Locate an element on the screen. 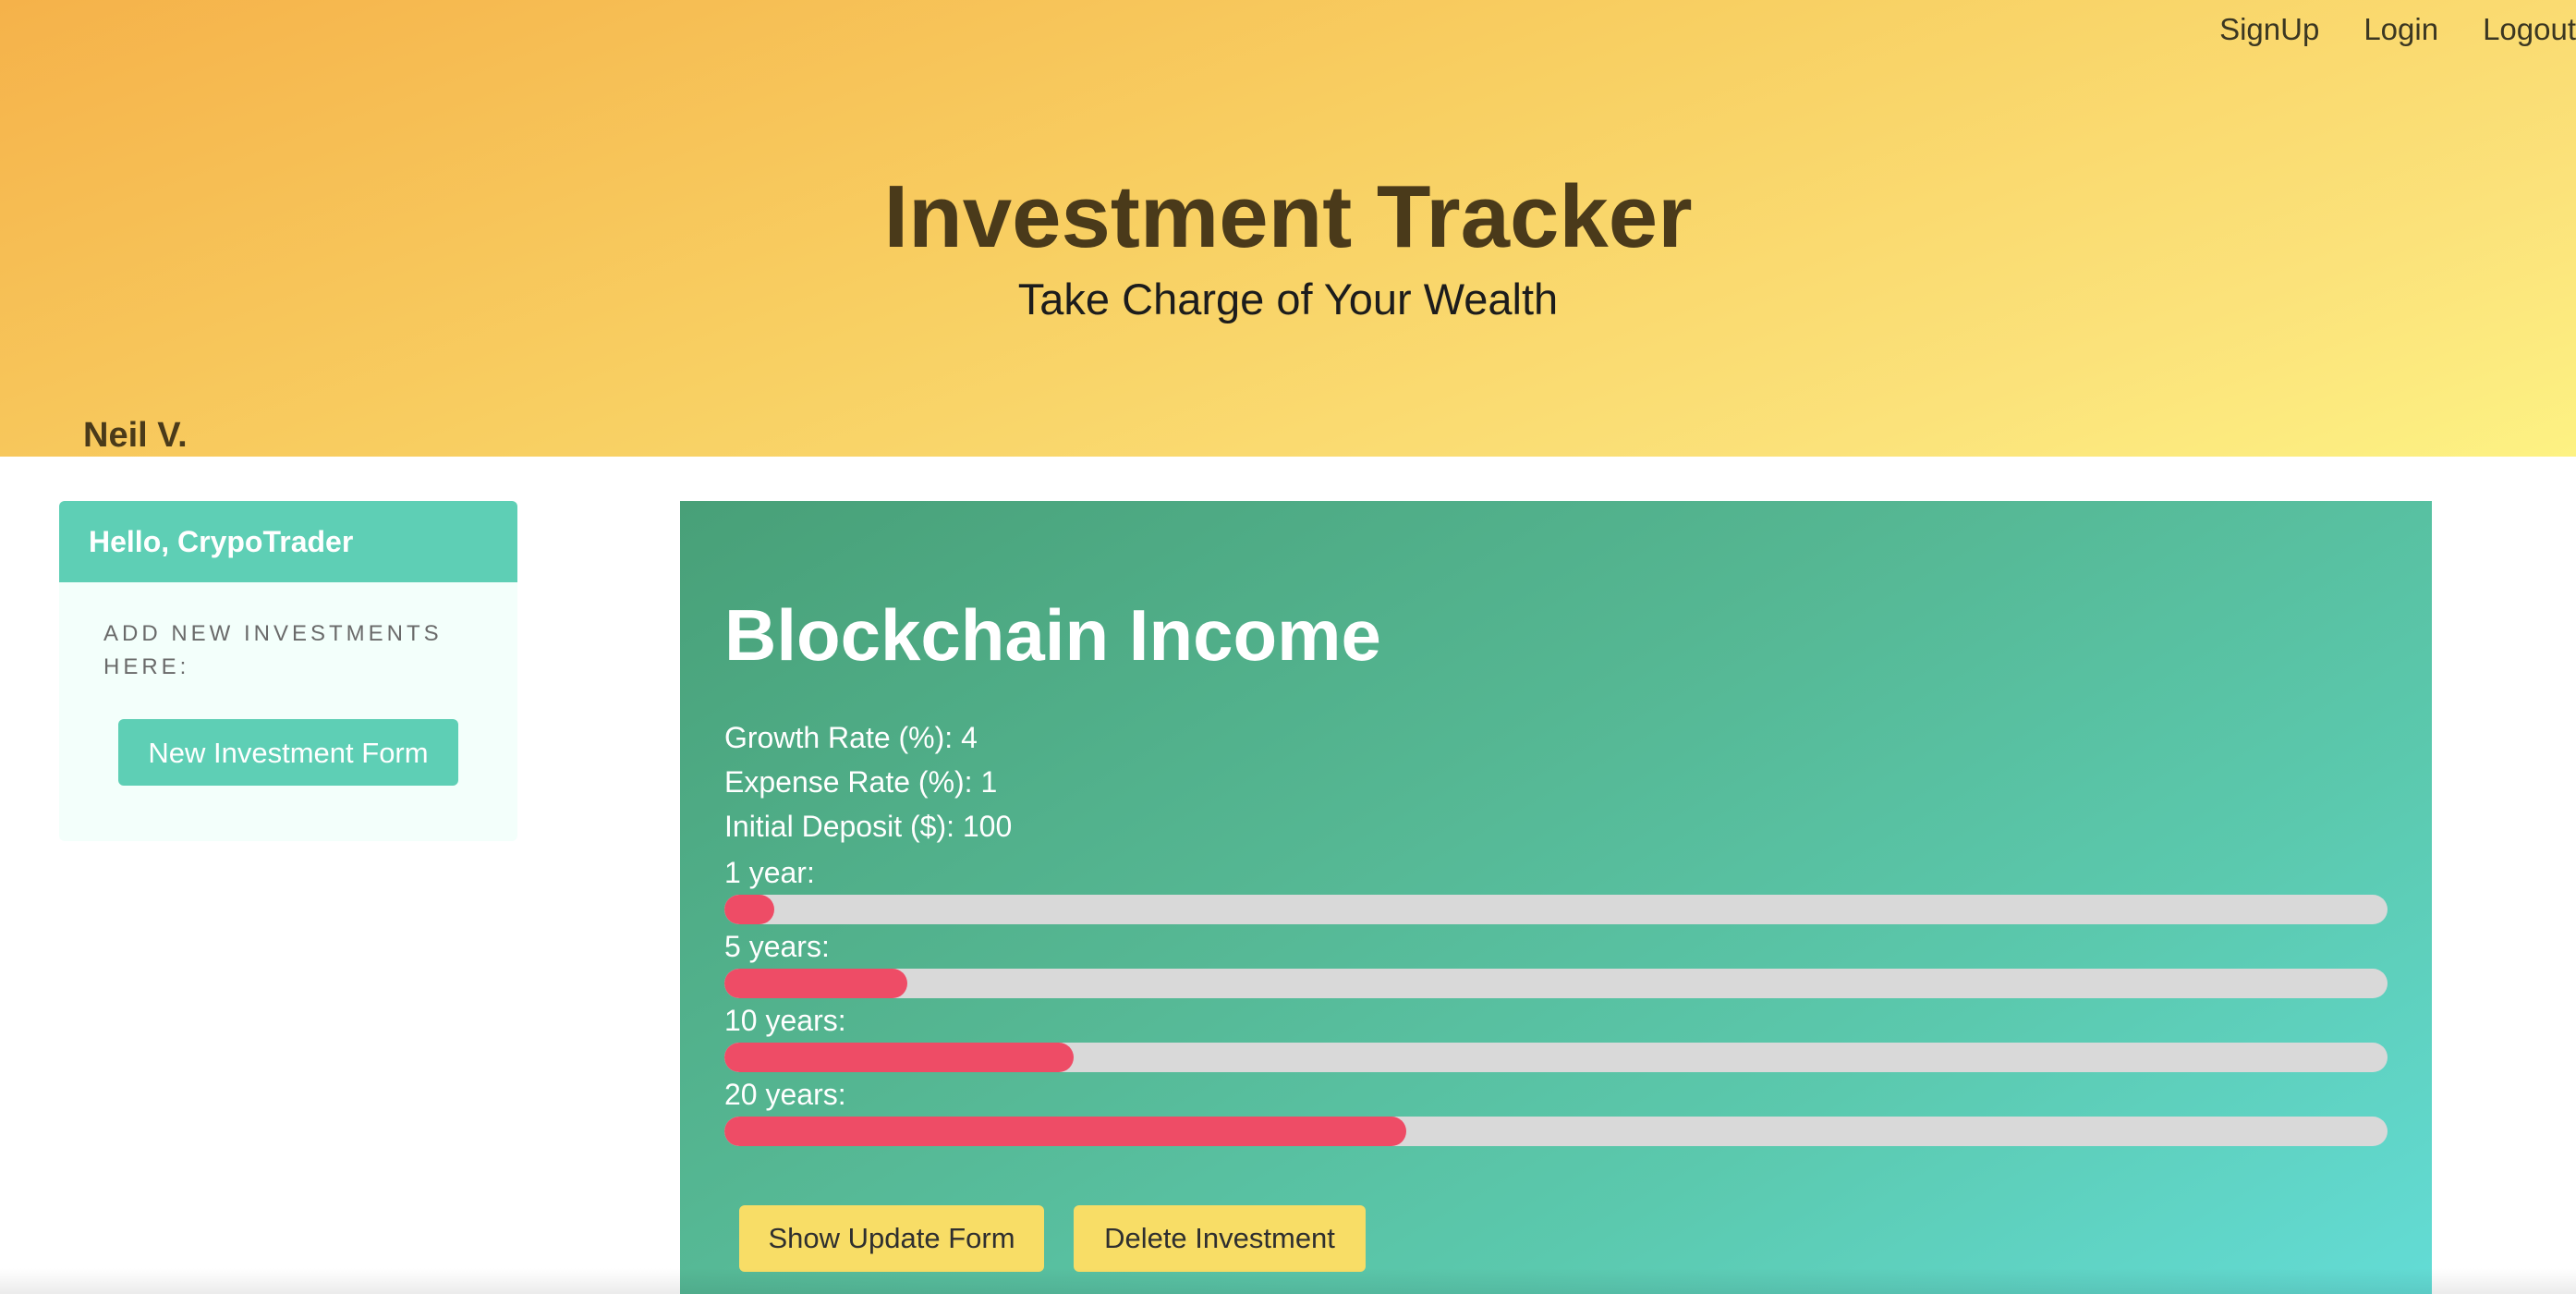  top-nav: SignUp Login Logout is located at coordinates (2397, 29).